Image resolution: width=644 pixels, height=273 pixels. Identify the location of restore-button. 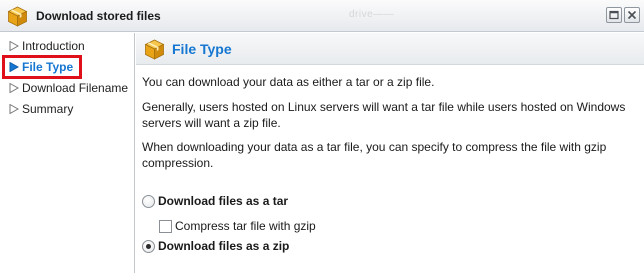
(614, 15).